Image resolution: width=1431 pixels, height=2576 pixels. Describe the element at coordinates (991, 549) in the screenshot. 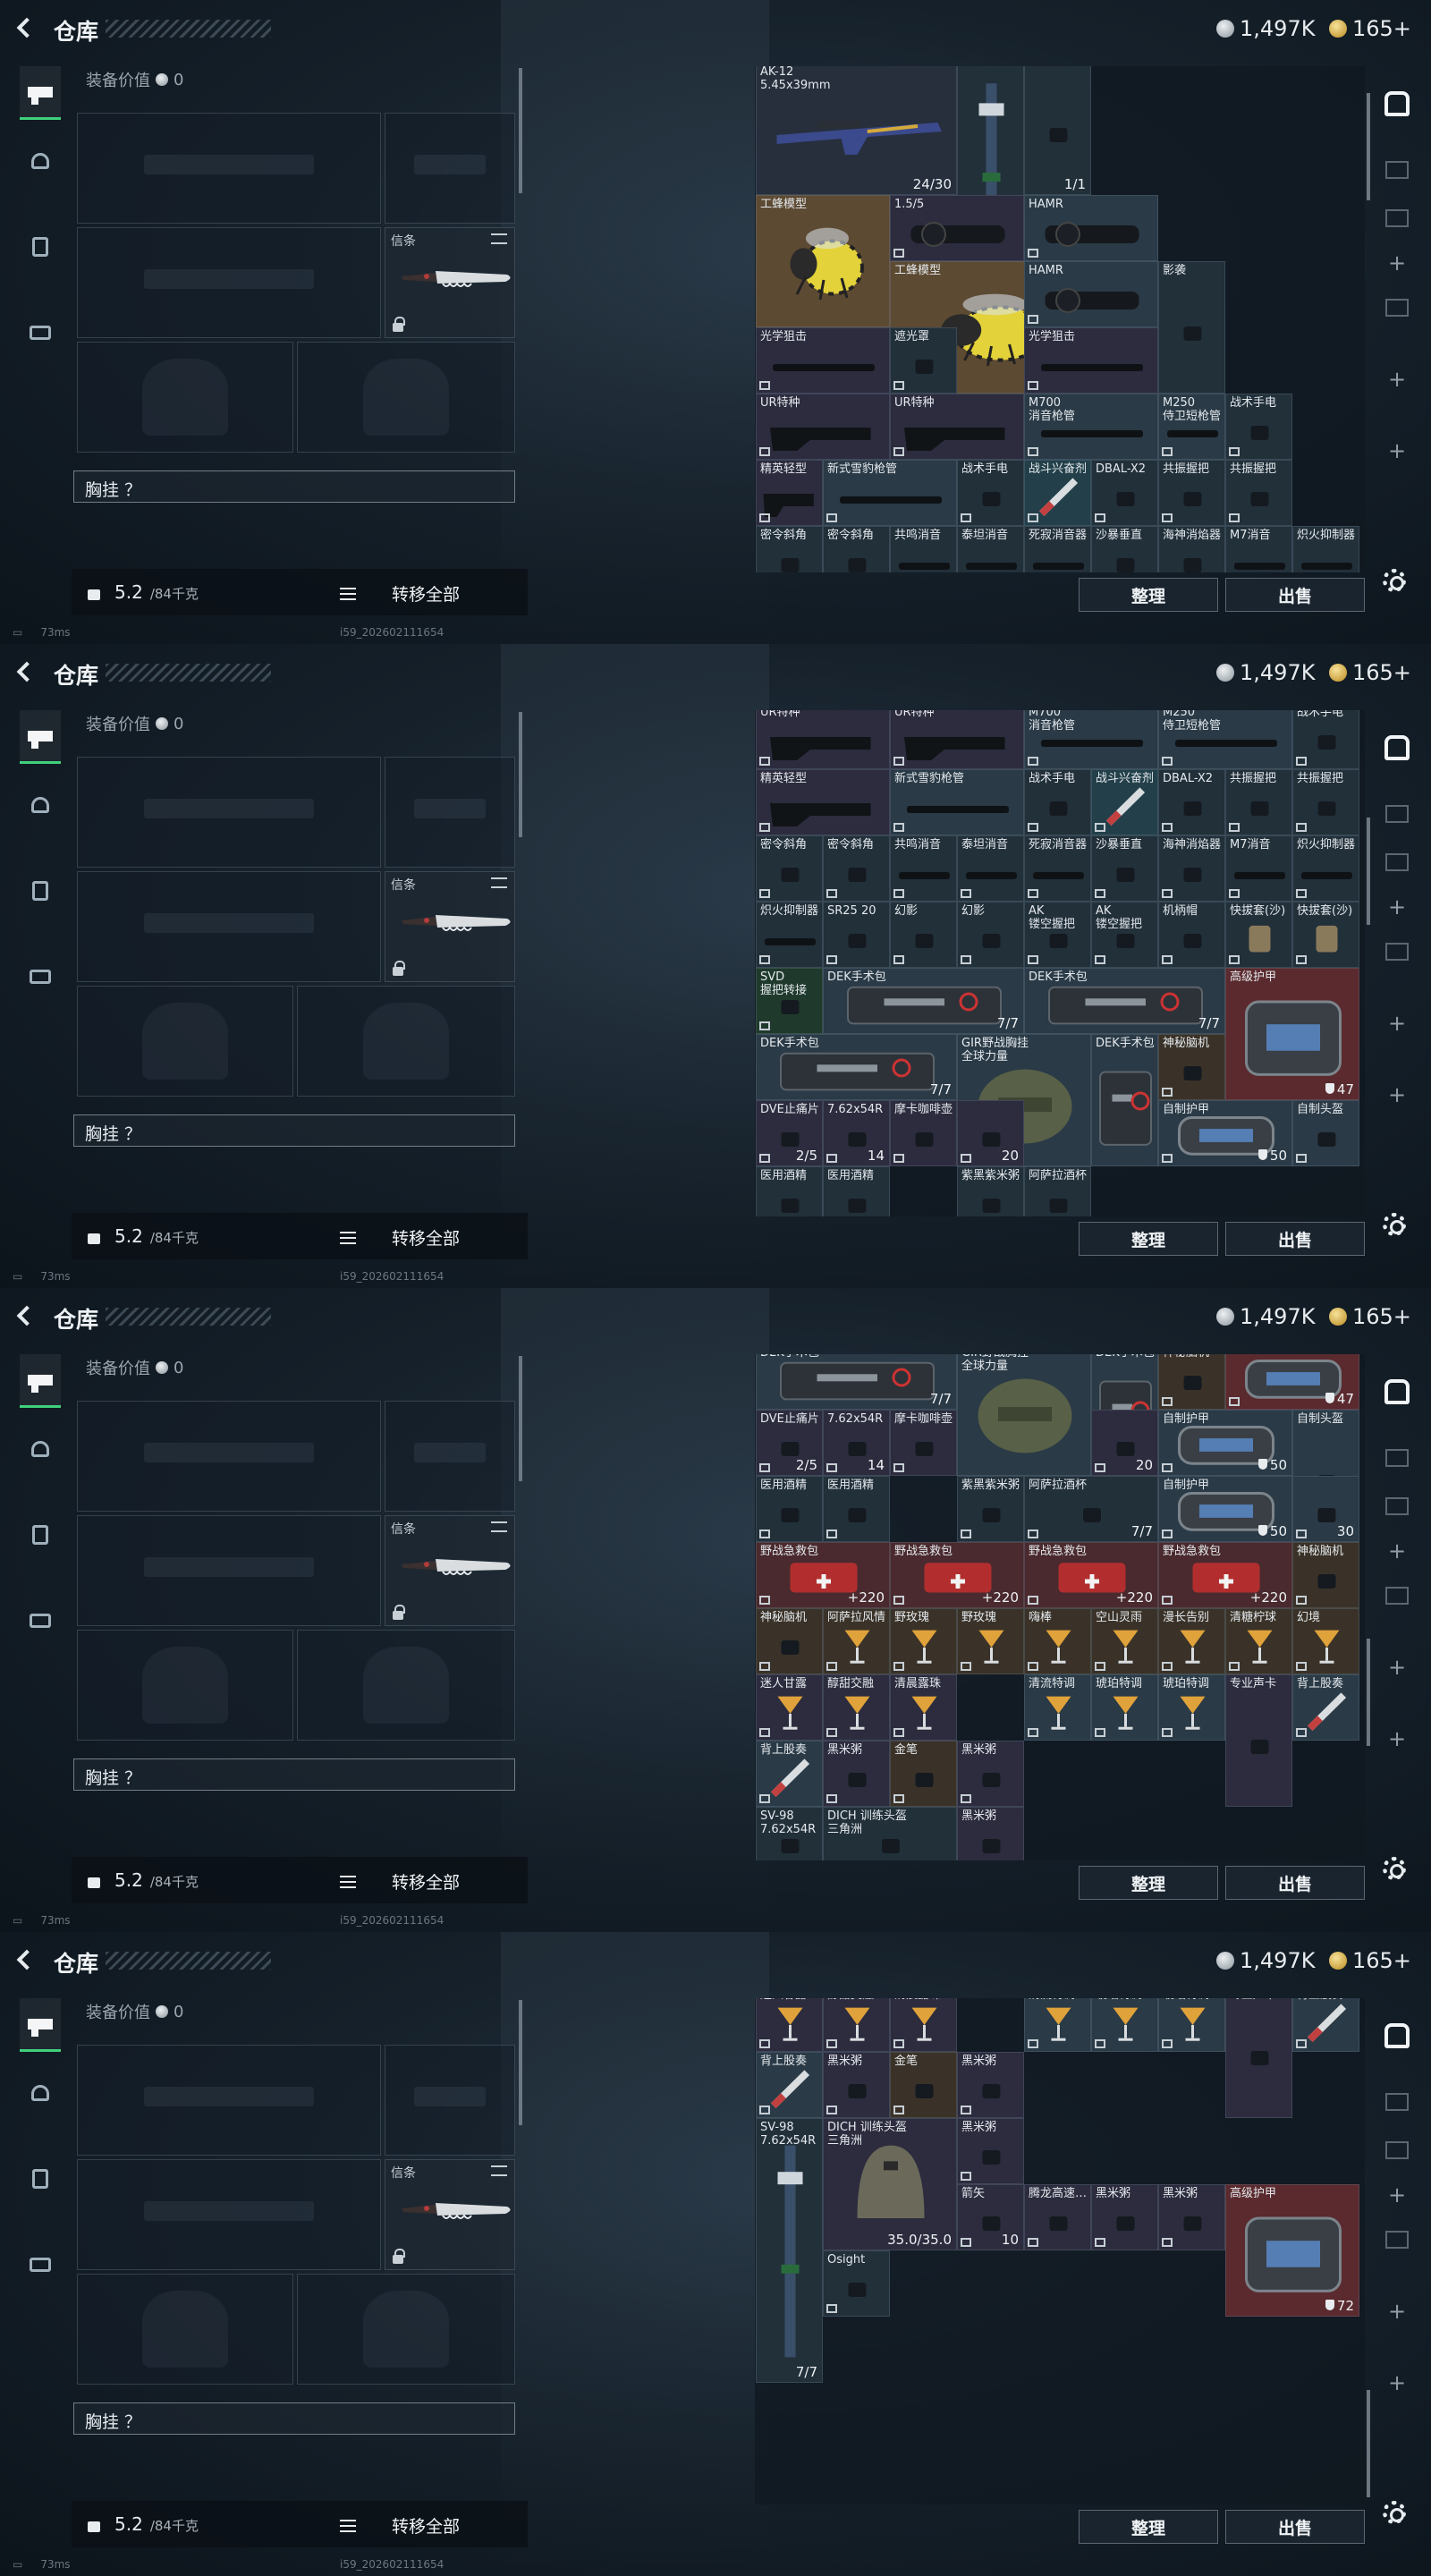

I see `inventory-item: 泰坦消音` at that location.